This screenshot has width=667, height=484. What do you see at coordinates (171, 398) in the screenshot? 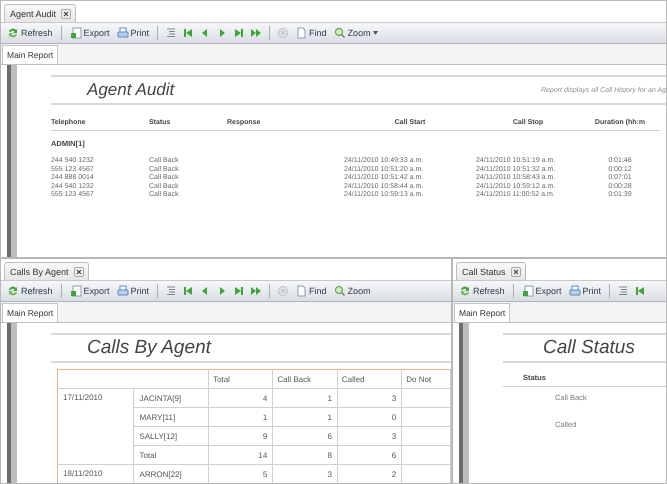
I see `agent-cell: JACINTA[9]` at bounding box center [171, 398].